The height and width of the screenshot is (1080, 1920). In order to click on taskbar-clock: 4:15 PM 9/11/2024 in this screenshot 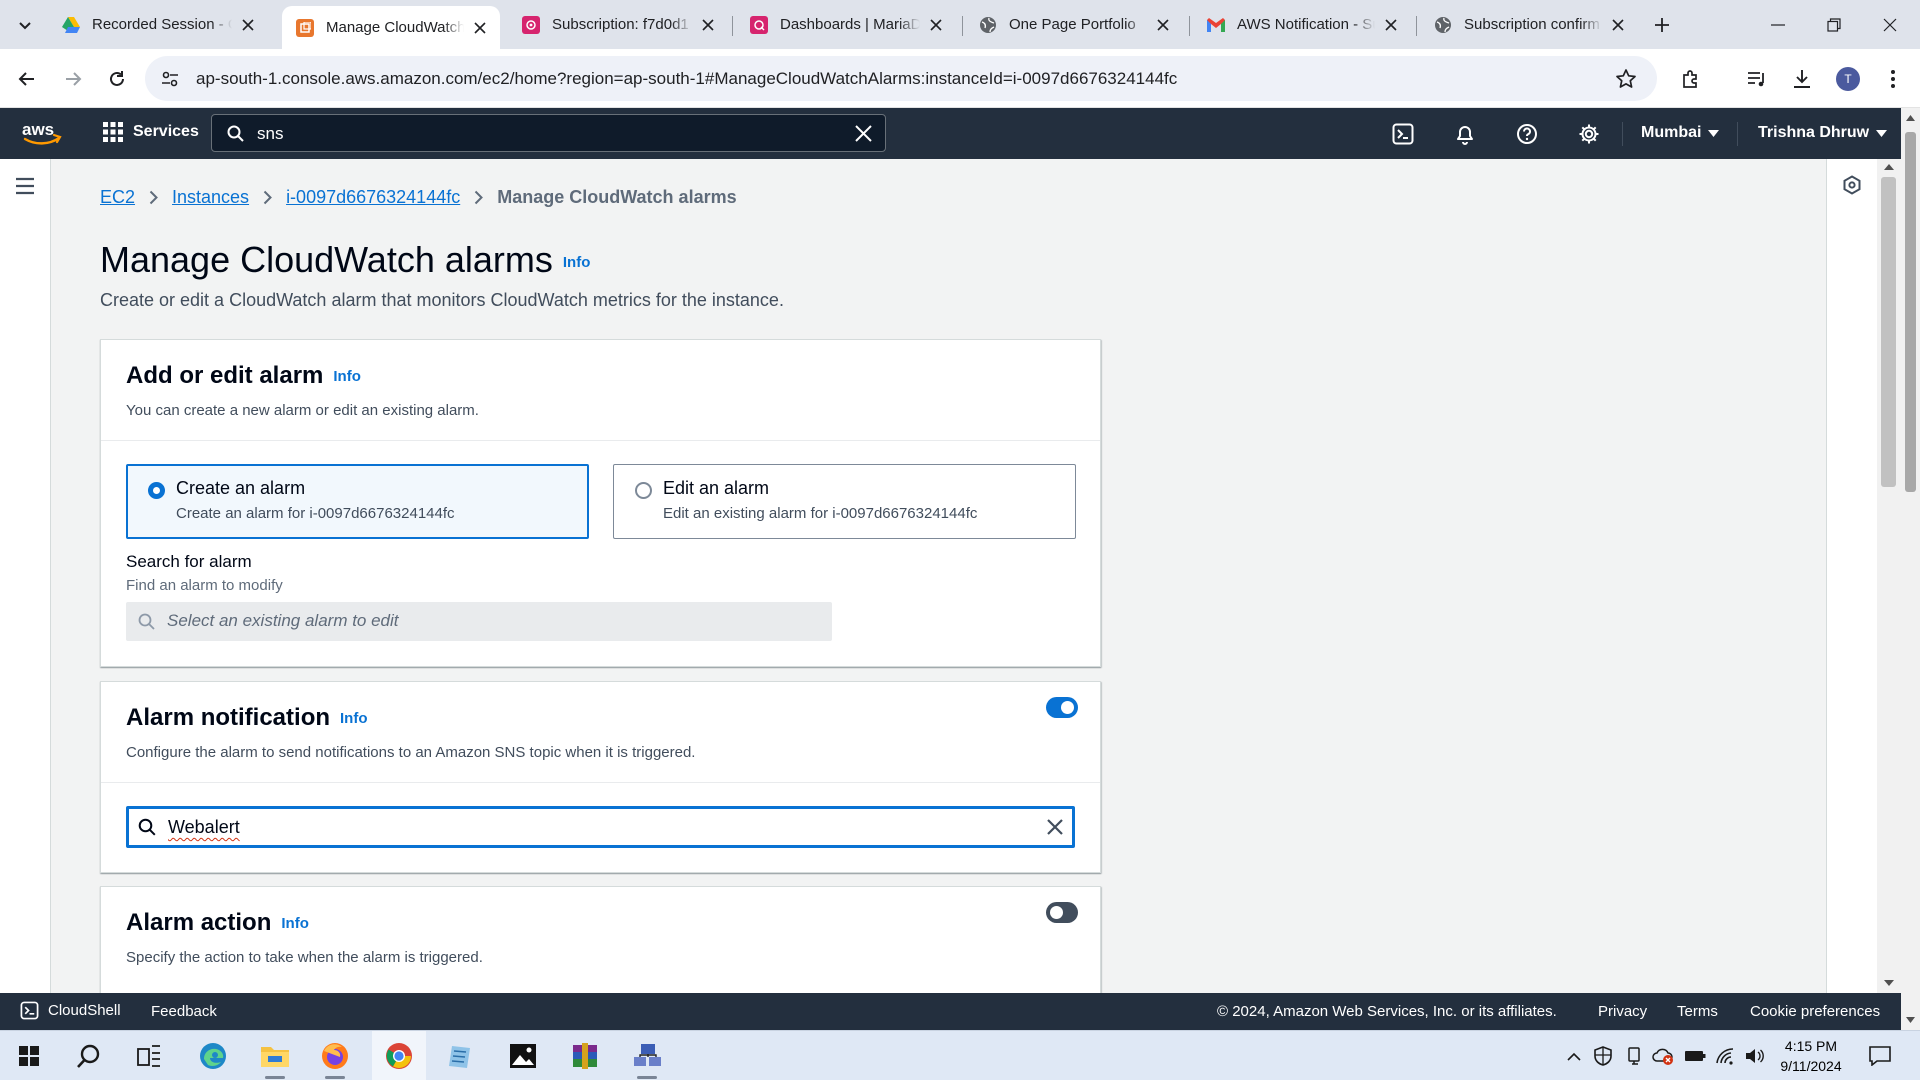, I will do `click(1811, 1056)`.